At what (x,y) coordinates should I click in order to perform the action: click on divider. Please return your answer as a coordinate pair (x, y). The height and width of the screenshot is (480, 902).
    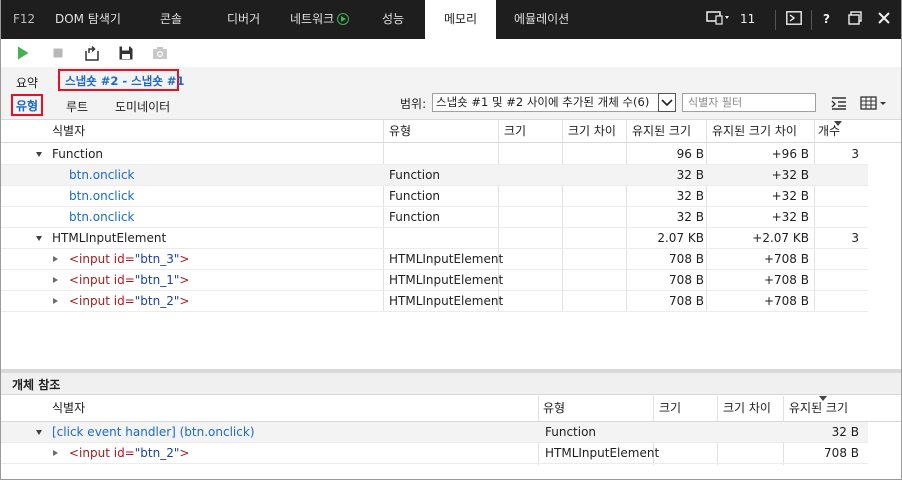
    Looking at the image, I should click on (775, 20).